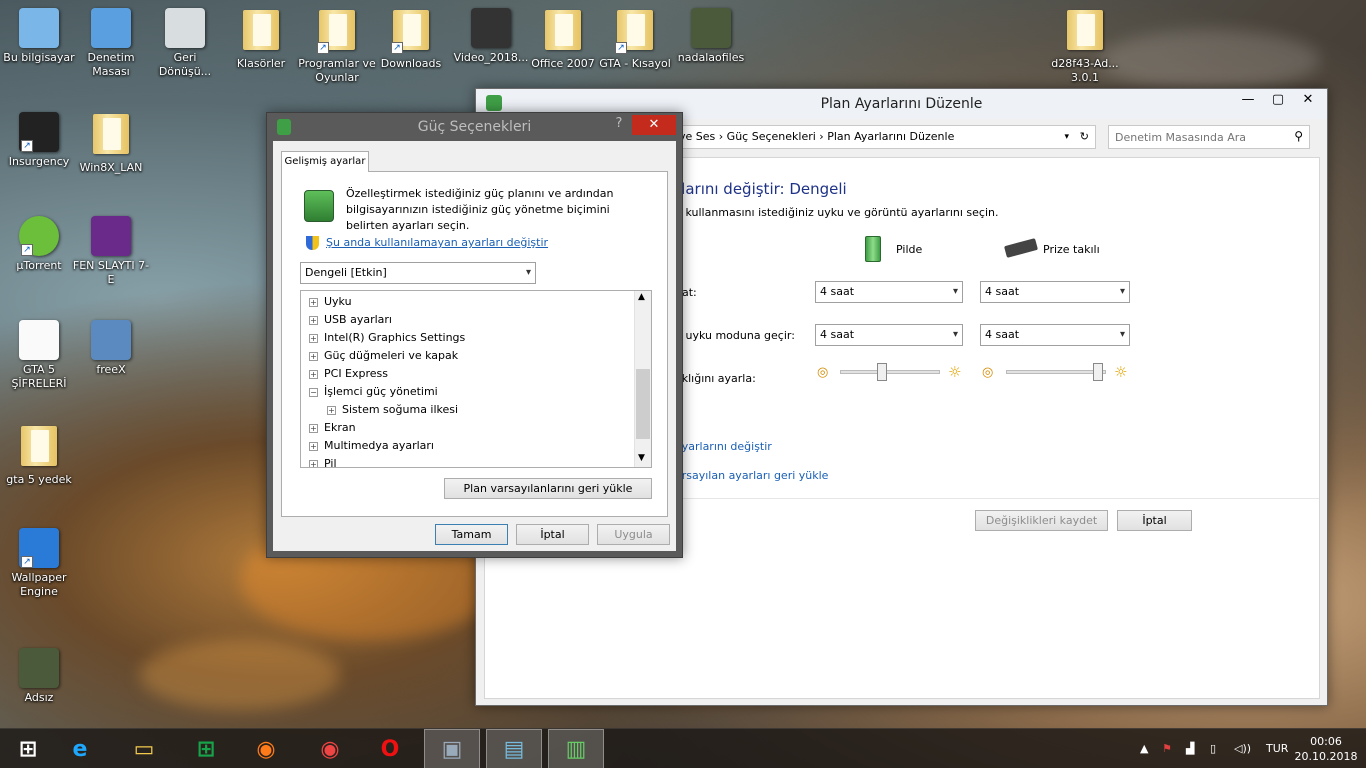 Image resolution: width=1366 pixels, height=768 pixels. Describe the element at coordinates (1056, 372) in the screenshot. I see `brightness-plugged-slider` at that location.